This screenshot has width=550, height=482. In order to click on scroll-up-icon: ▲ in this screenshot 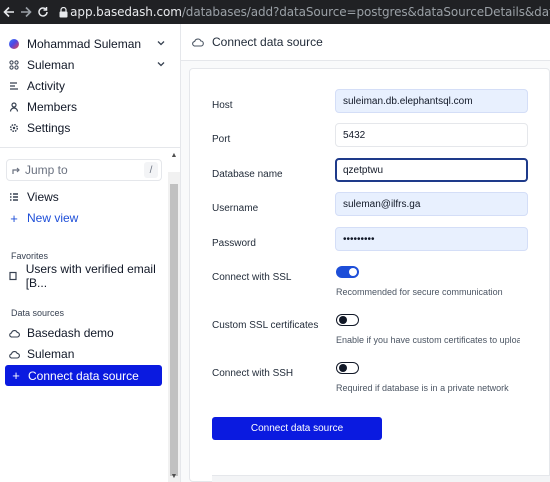, I will do `click(174, 155)`.